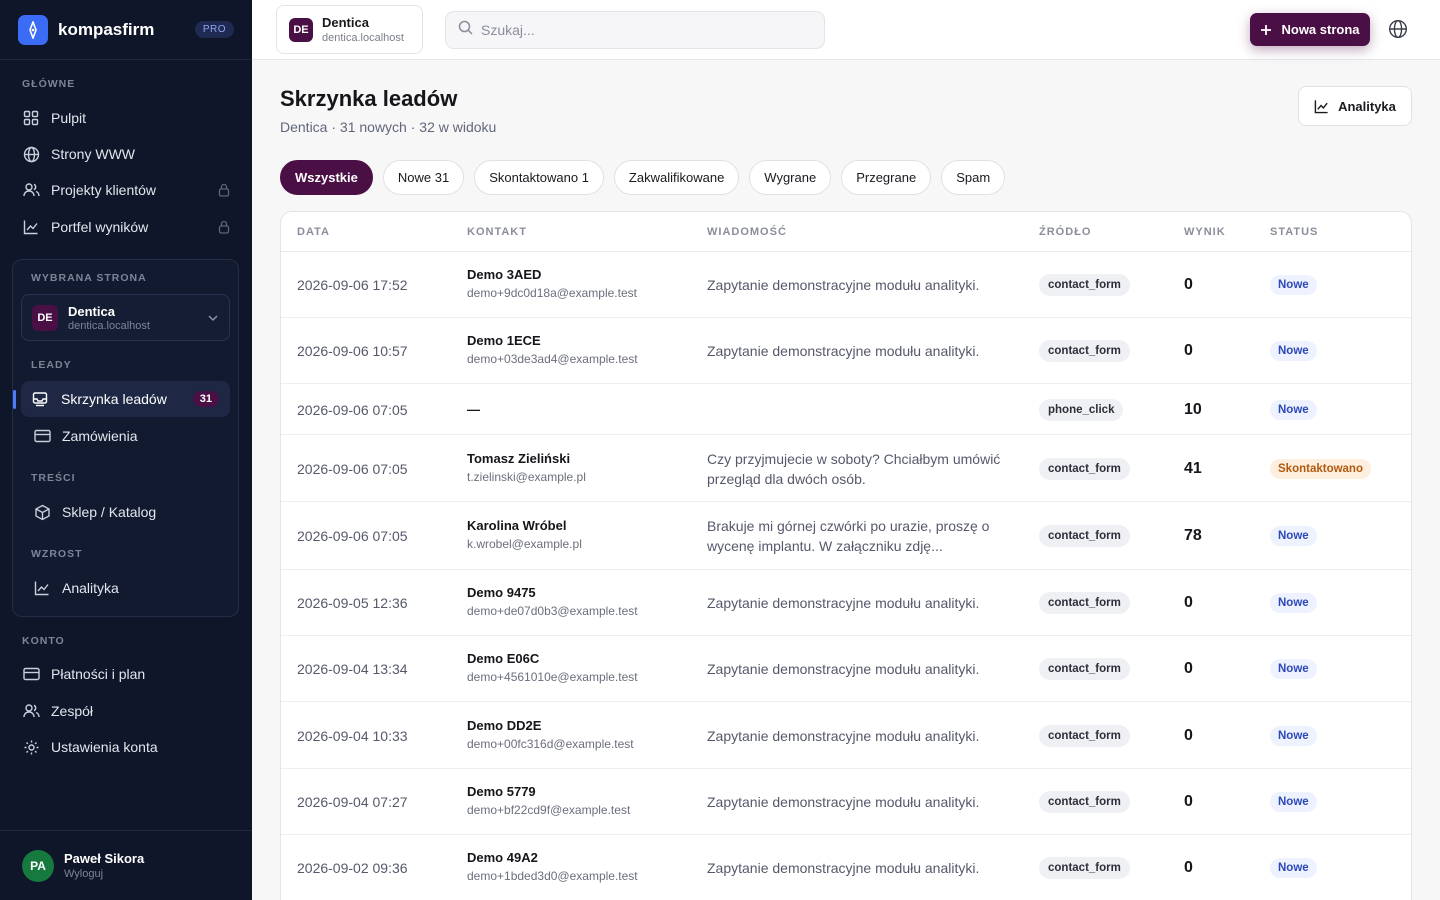 This screenshot has width=1440, height=900. What do you see at coordinates (224, 227) in the screenshot?
I see `lock-icon` at bounding box center [224, 227].